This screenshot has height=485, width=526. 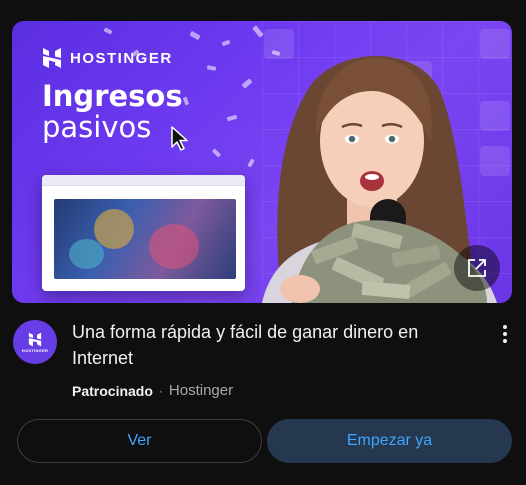 What do you see at coordinates (139, 441) in the screenshot?
I see `view-button: Ver` at bounding box center [139, 441].